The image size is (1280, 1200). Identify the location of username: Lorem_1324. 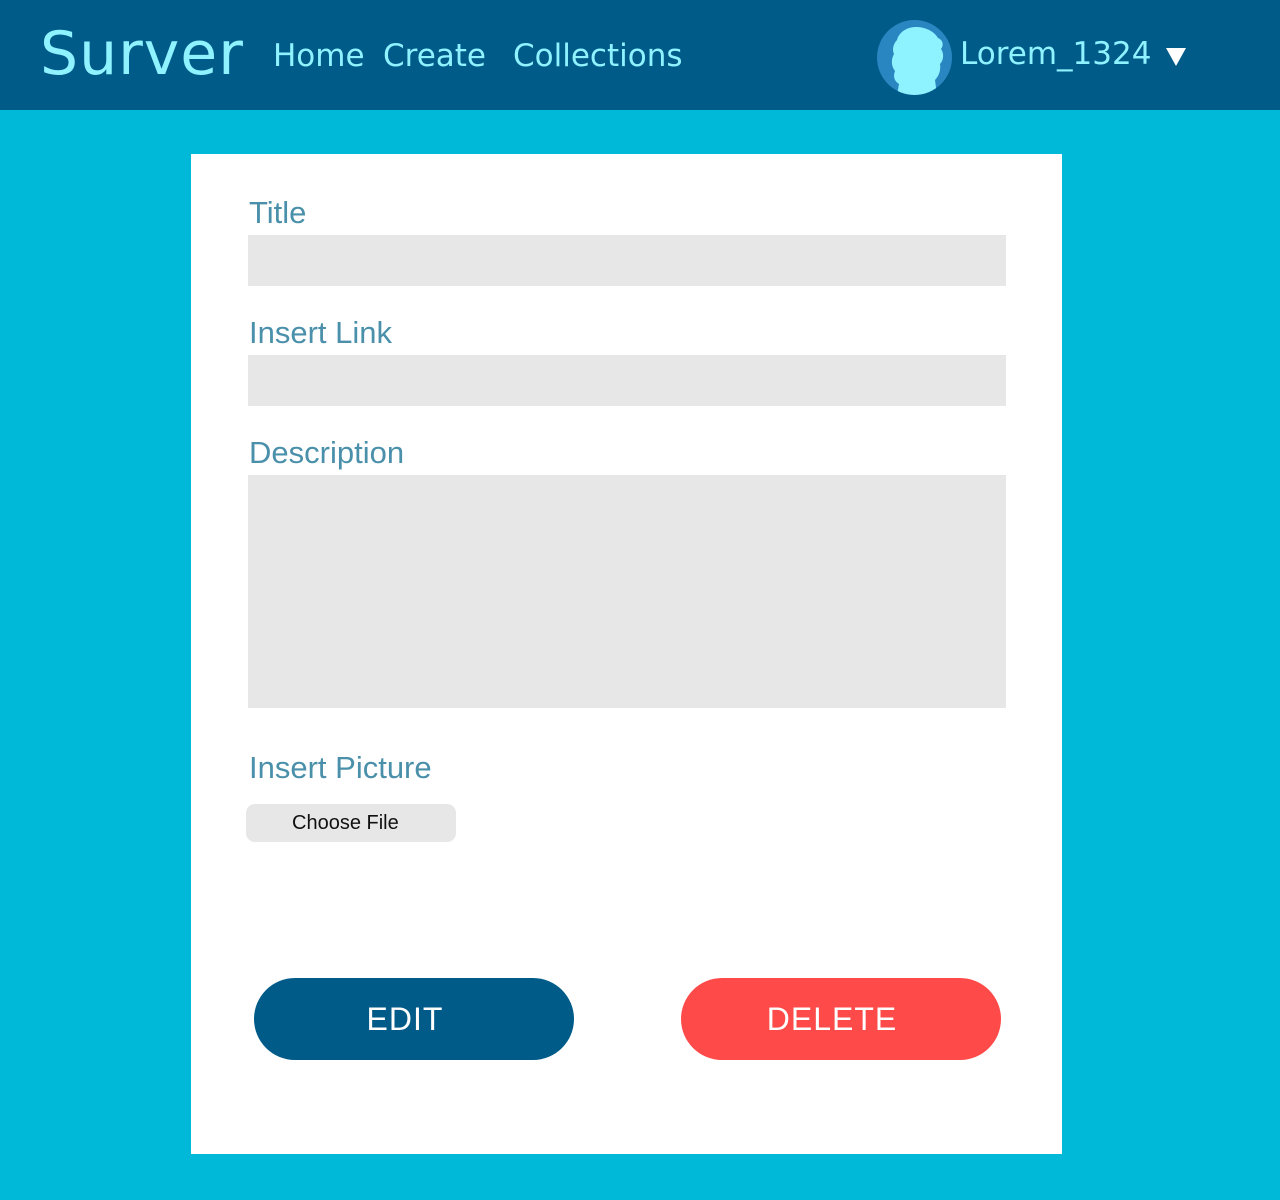
(1055, 54).